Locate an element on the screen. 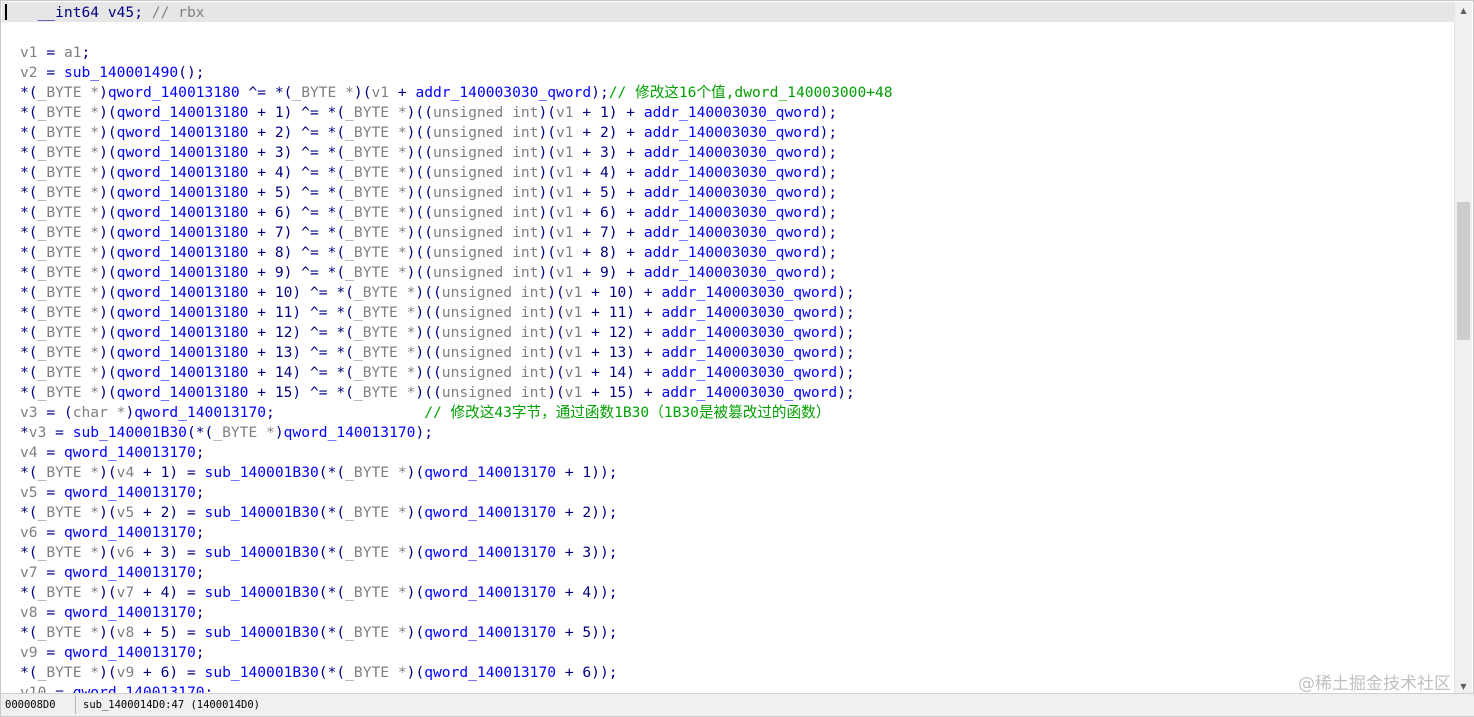 The height and width of the screenshot is (717, 1474). scroll-up-arrow-icon: ▲ is located at coordinates (1463, 10).